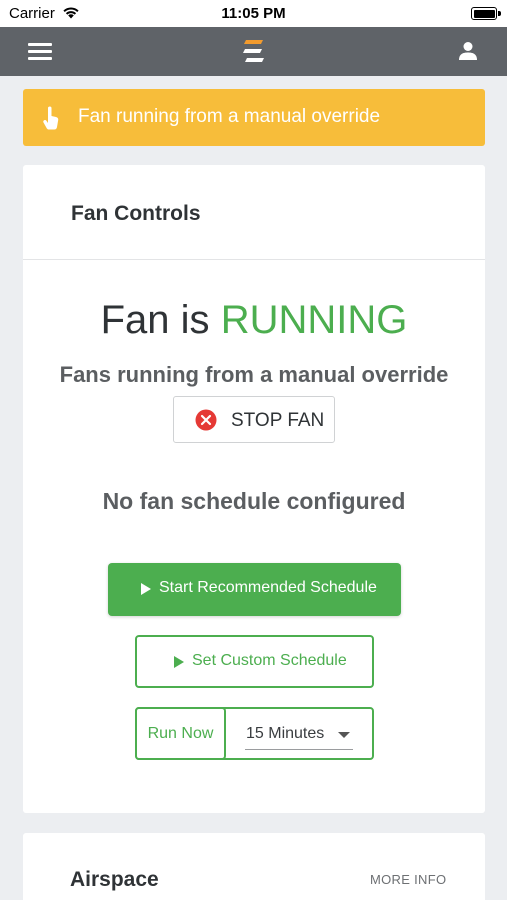 This screenshot has height=900, width=507. Describe the element at coordinates (206, 420) in the screenshot. I see `close-circle-icon` at that location.